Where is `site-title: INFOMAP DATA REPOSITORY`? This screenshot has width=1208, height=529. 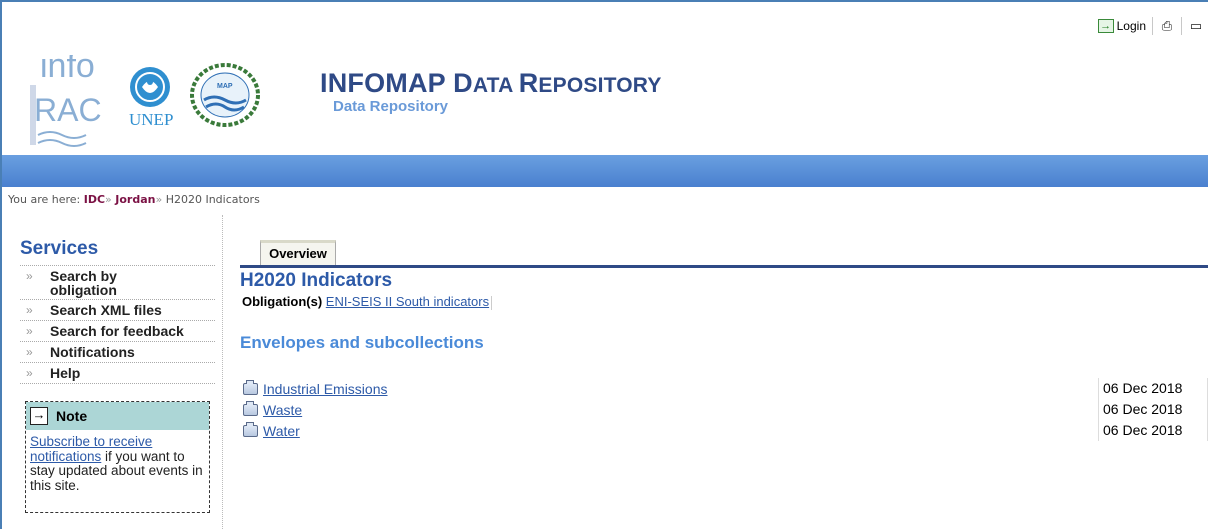 site-title: INFOMAP DATA REPOSITORY is located at coordinates (491, 83).